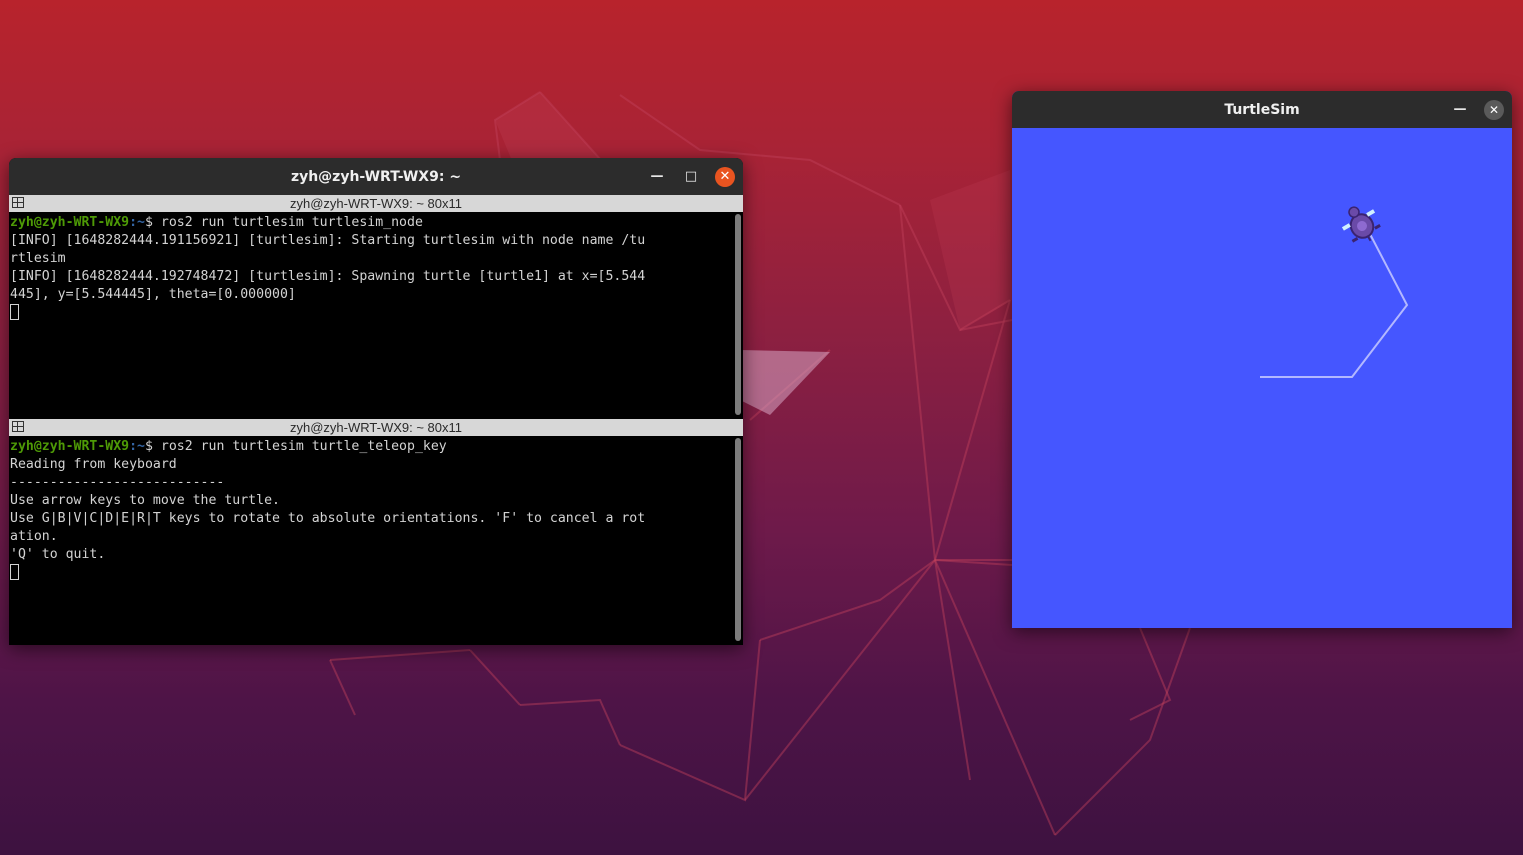  Describe the element at coordinates (691, 177) in the screenshot. I see `maximize-icon: □` at that location.